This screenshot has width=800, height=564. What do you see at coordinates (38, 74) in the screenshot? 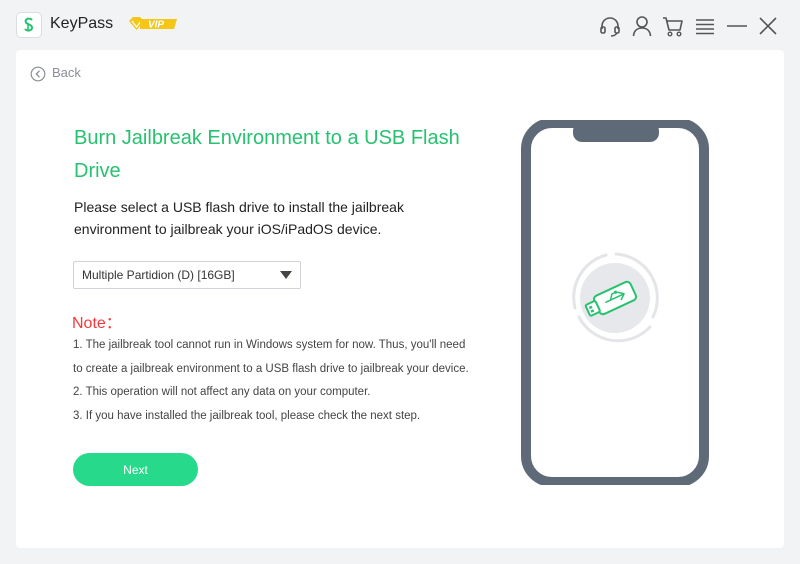
I see `back-arrow-icon` at bounding box center [38, 74].